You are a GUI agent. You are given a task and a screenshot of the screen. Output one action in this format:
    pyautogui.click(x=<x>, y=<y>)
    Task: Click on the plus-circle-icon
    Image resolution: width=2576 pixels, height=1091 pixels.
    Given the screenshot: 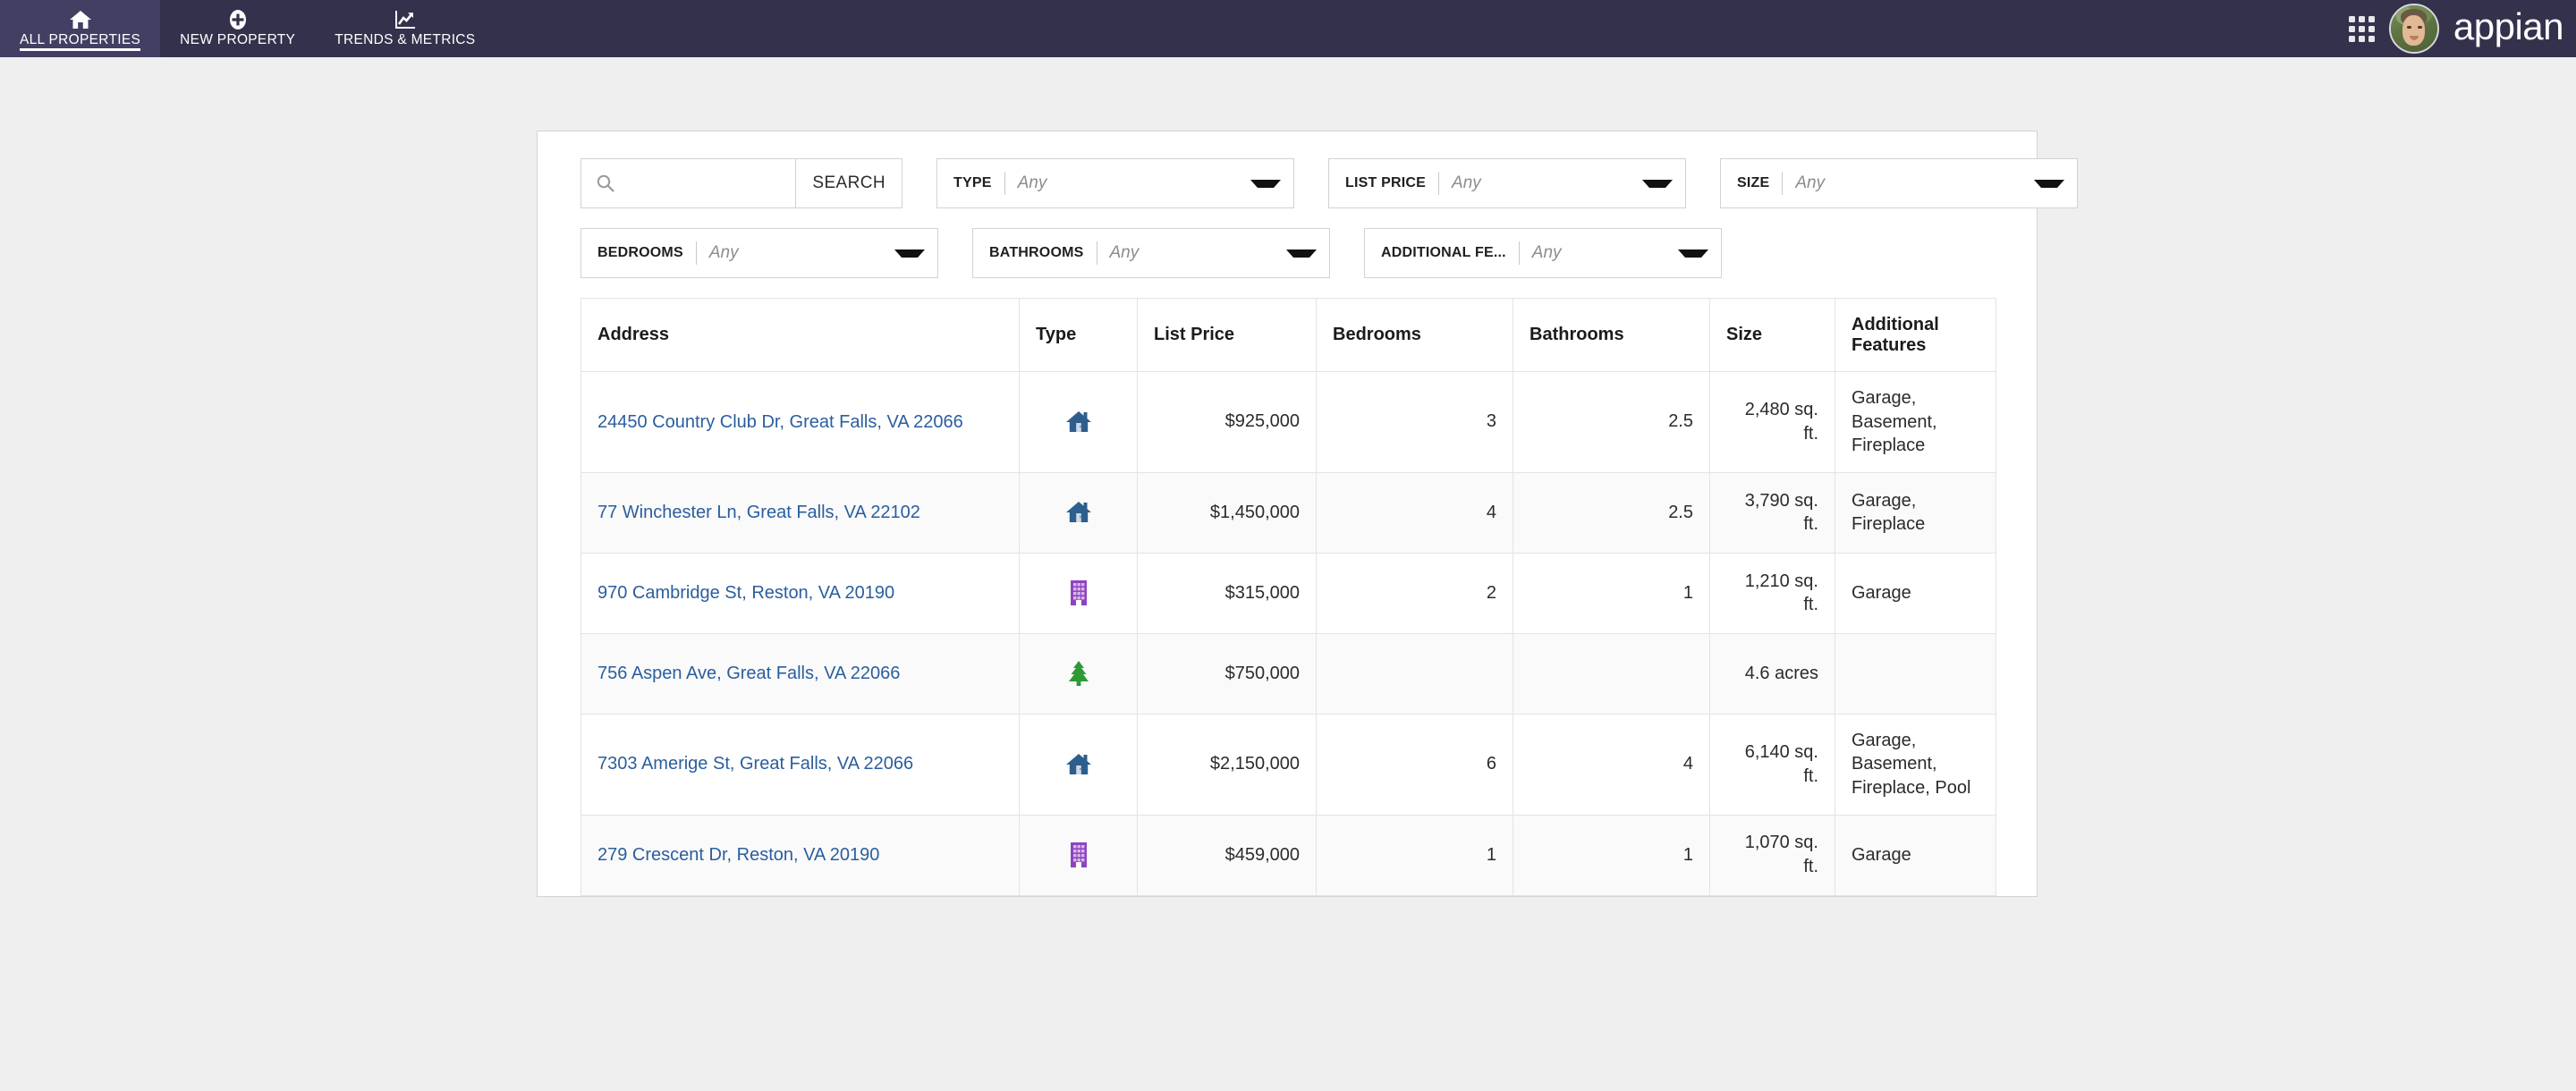 What is the action you would take?
    pyautogui.click(x=238, y=19)
    